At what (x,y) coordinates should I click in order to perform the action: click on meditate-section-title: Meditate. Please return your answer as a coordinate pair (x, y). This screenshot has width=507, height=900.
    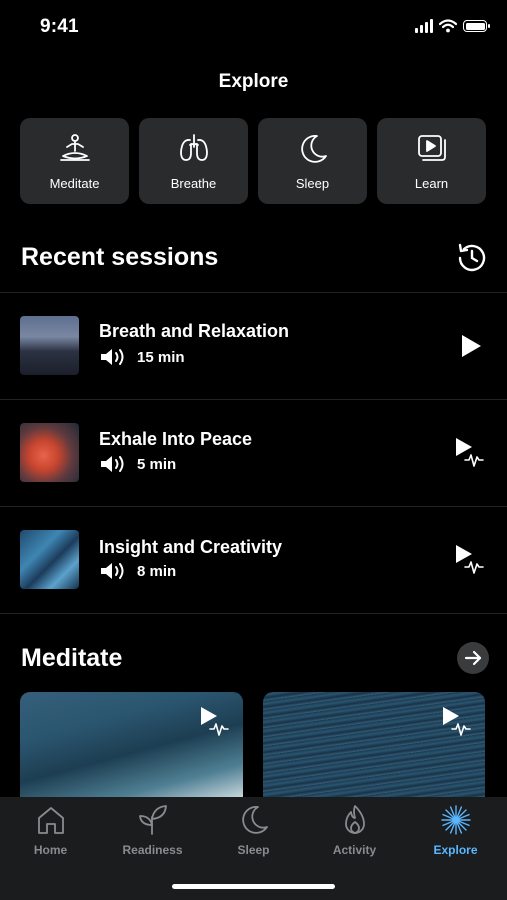
    Looking at the image, I should click on (72, 658).